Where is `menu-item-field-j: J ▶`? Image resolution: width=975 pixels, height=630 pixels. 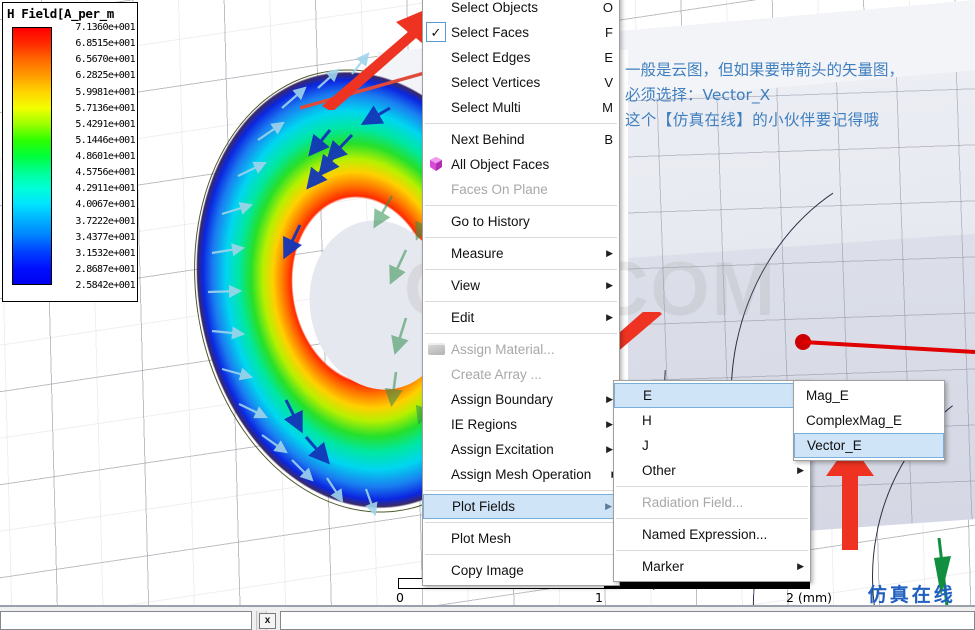
menu-item-field-j: J ▶ is located at coordinates (712, 445).